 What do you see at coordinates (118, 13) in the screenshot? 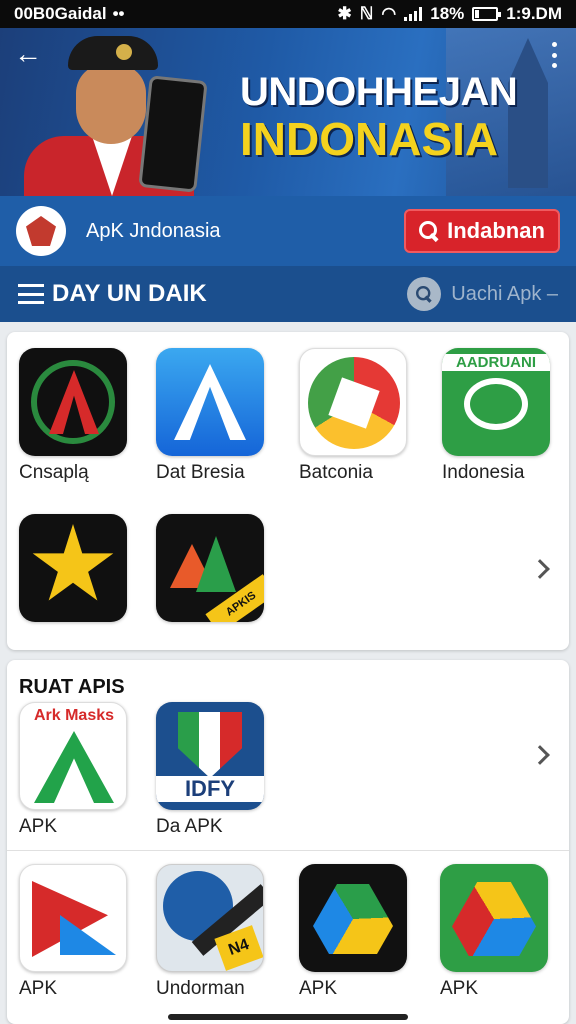
I see `notification-dots: ••` at bounding box center [118, 13].